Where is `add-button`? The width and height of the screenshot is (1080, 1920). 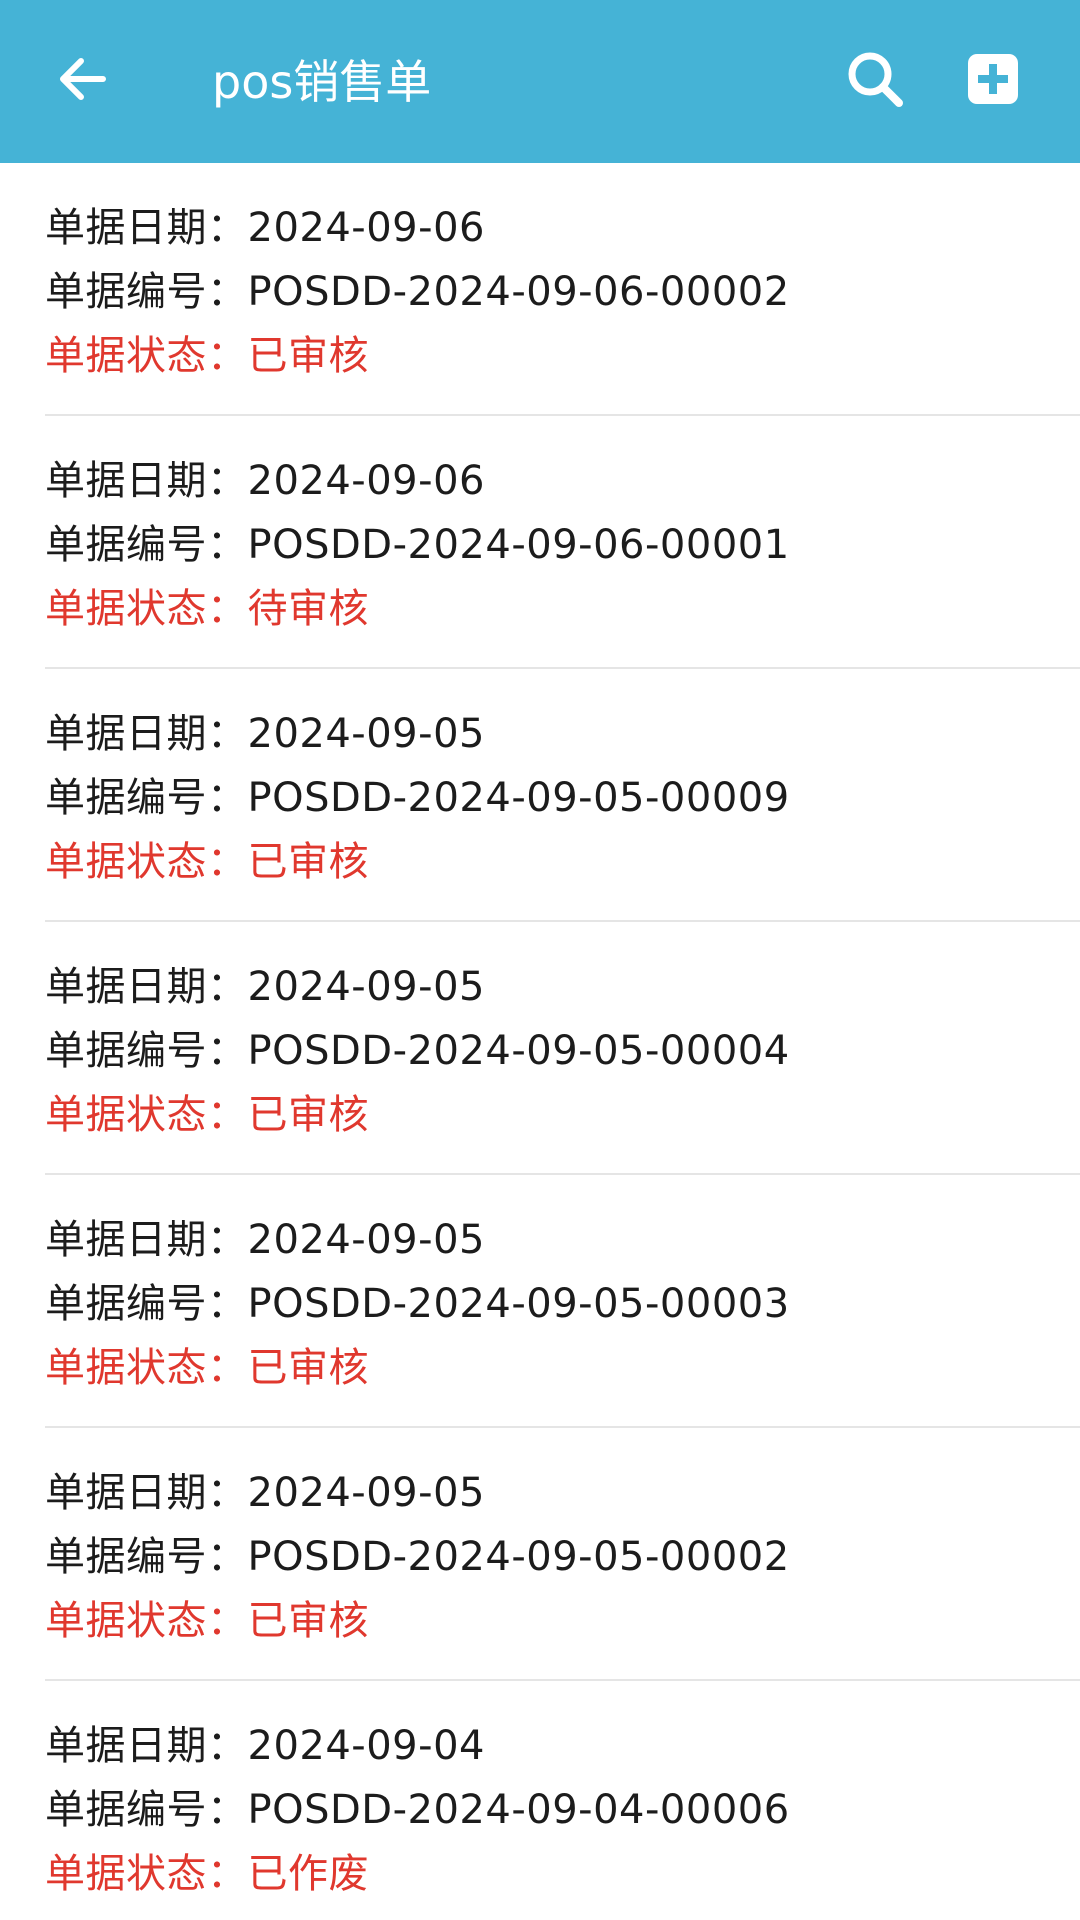
add-button is located at coordinates (993, 81).